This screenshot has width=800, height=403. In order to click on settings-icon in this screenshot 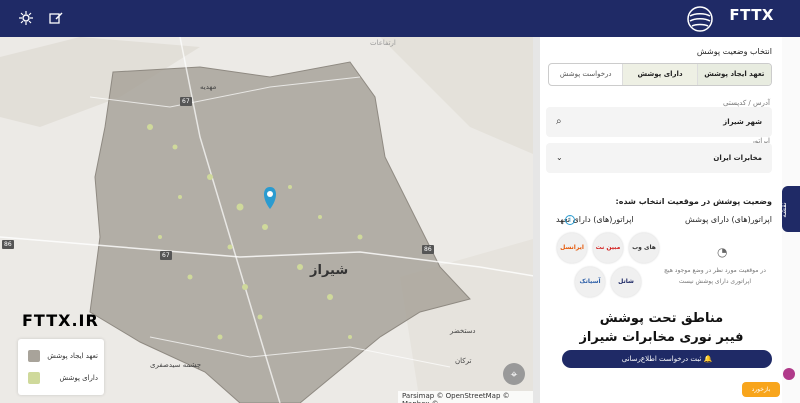, I will do `click(26, 18)`.